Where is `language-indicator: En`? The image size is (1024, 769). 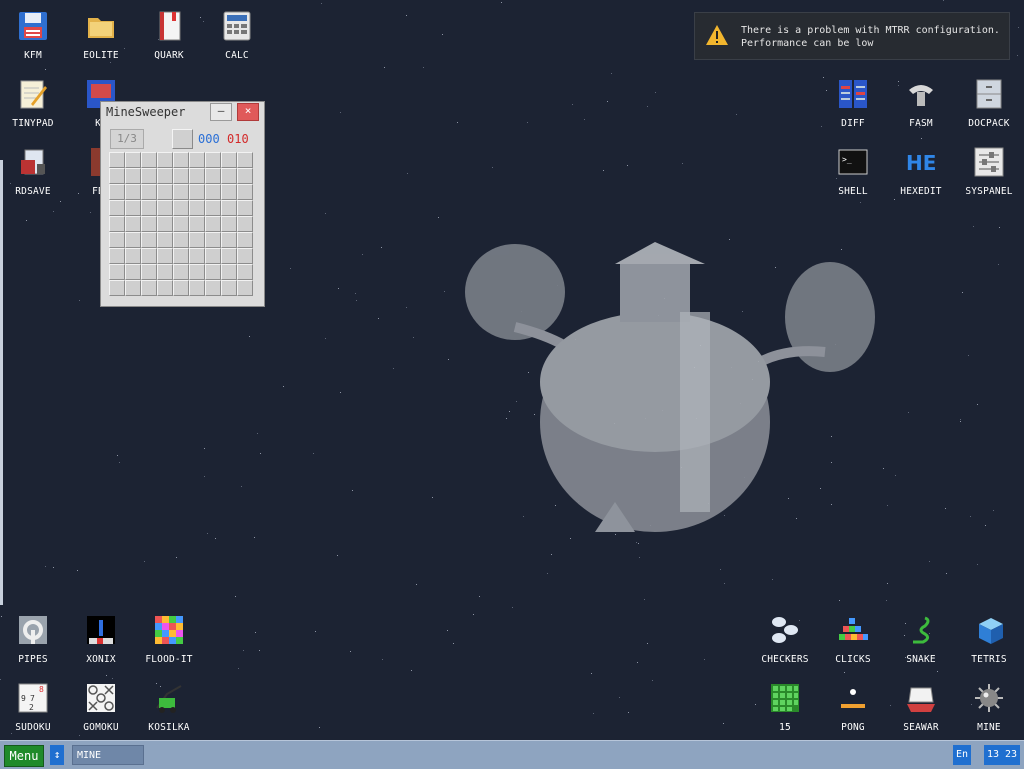 language-indicator: En is located at coordinates (962, 755).